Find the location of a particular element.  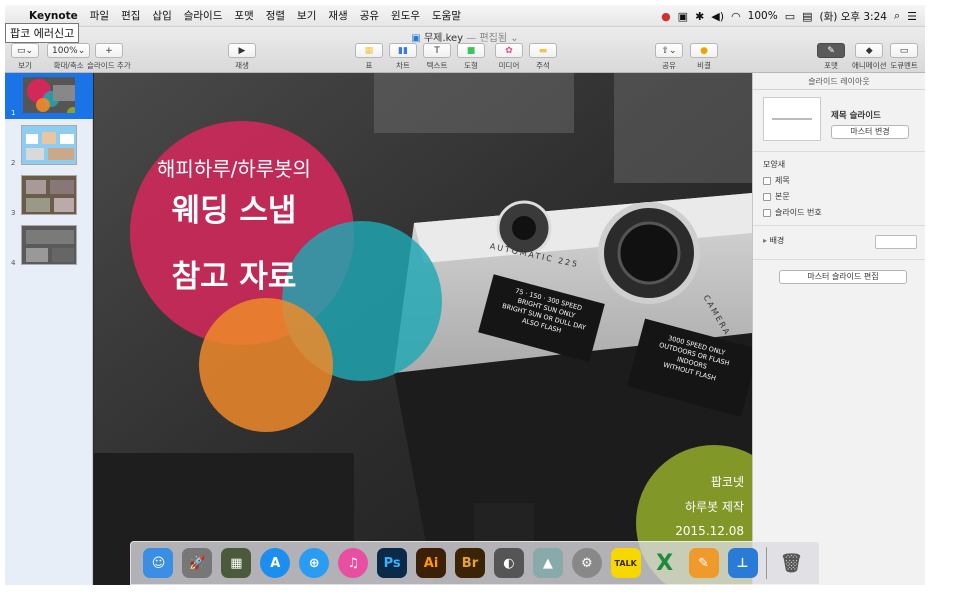

document-button: ▭ is located at coordinates (904, 50).